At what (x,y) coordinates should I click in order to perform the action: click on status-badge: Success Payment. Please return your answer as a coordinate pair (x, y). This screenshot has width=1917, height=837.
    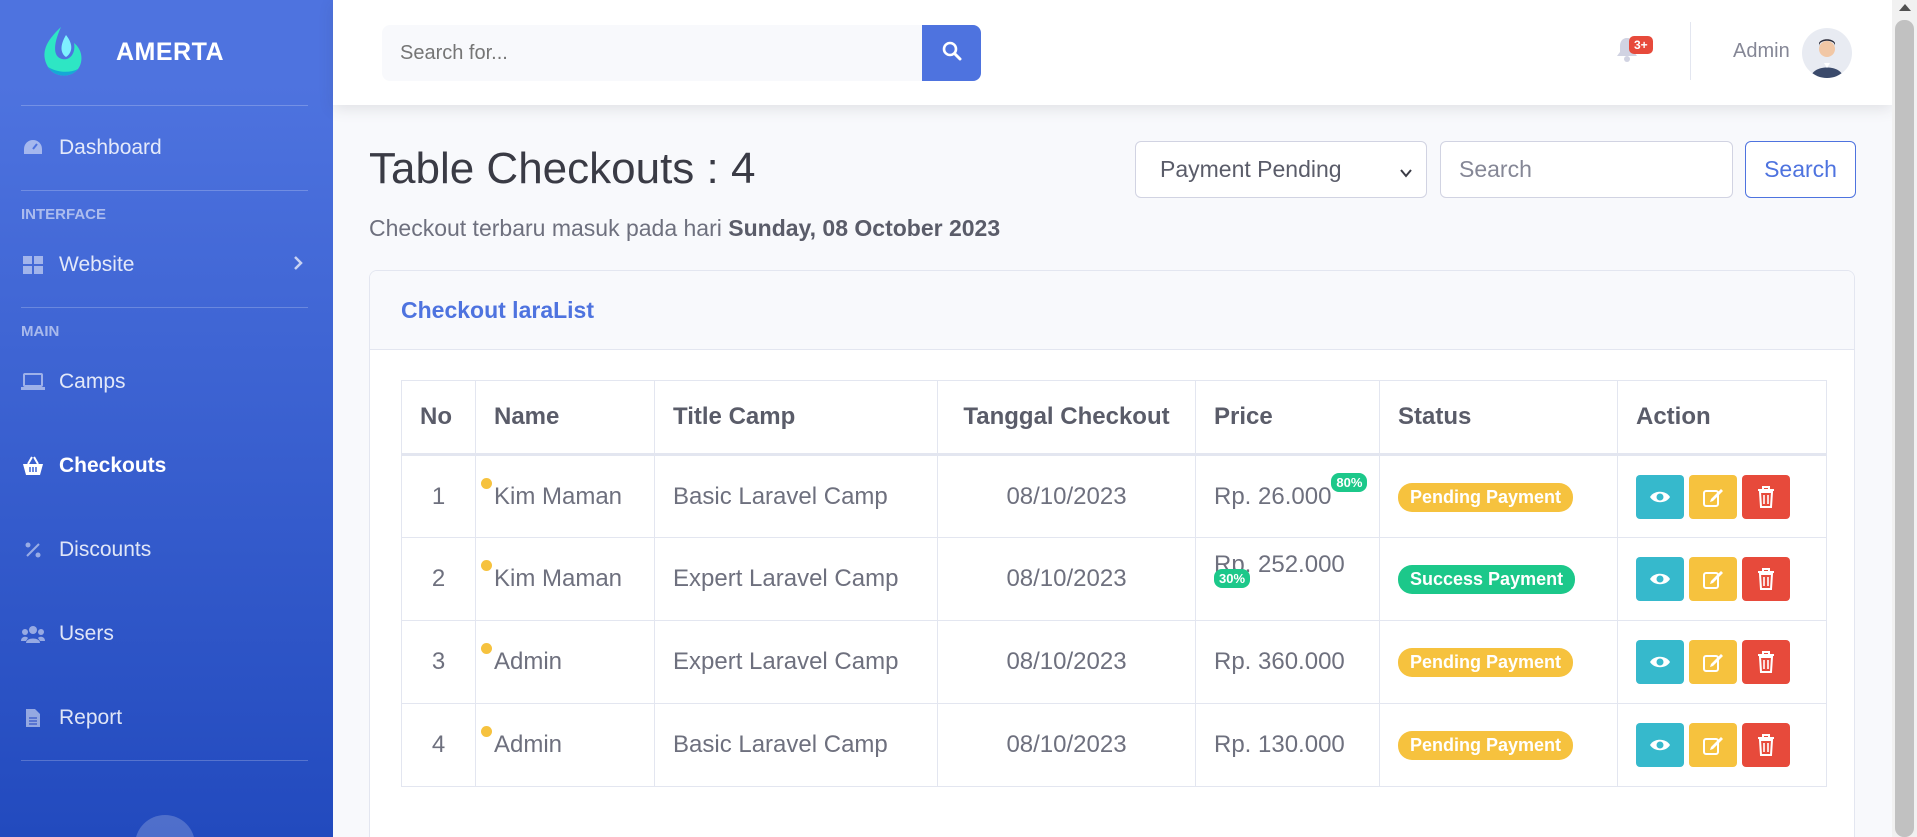
    Looking at the image, I should click on (1487, 579).